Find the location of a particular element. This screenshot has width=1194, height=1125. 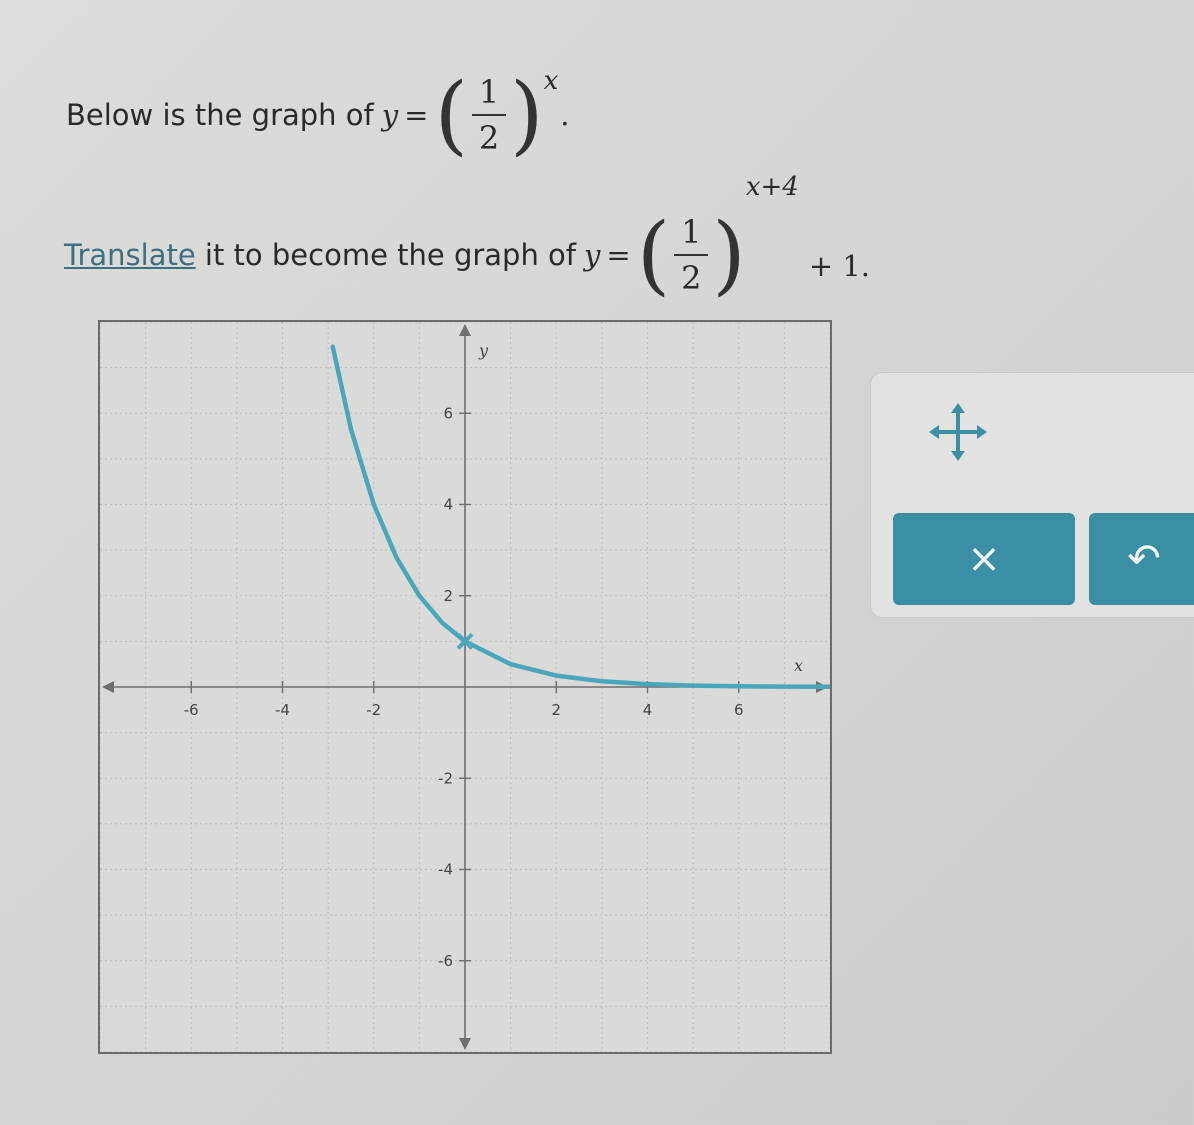

fraction-1-denominator: 2 is located at coordinates (489, 138).